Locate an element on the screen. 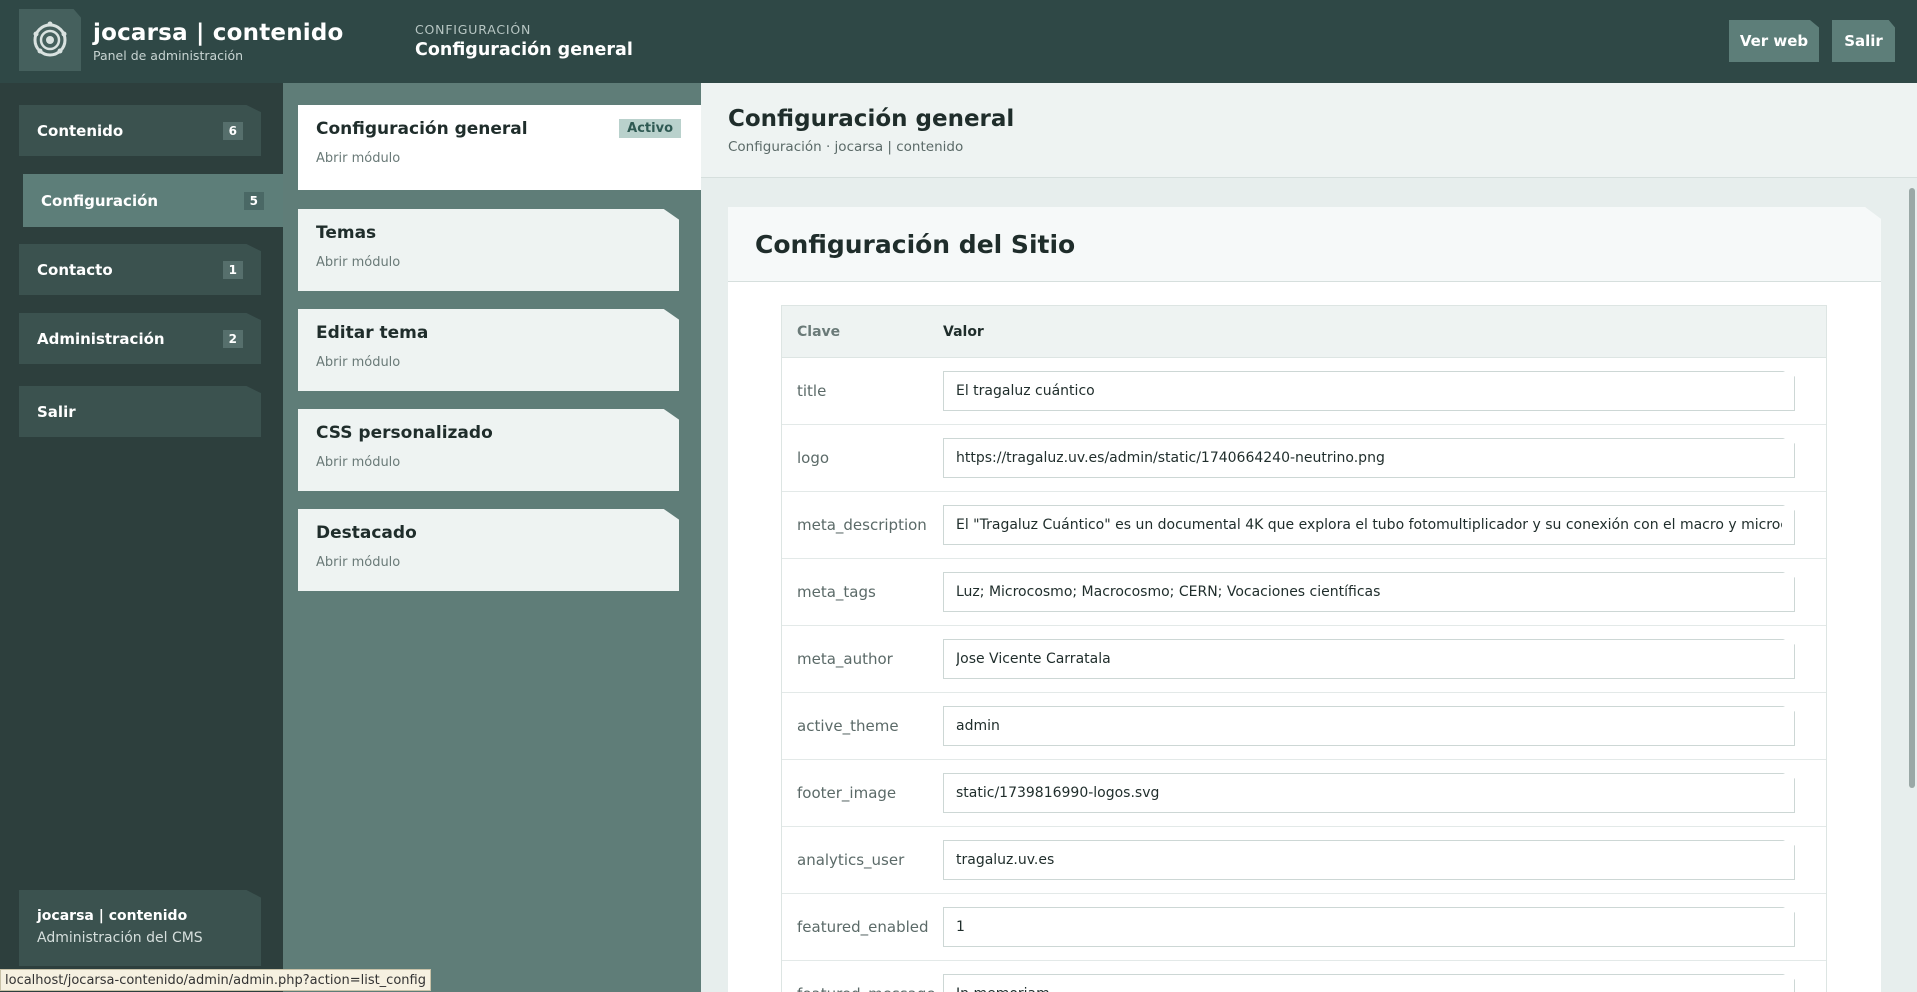 This screenshot has width=1917, height=992. config-key: meta_tags is located at coordinates (836, 592).